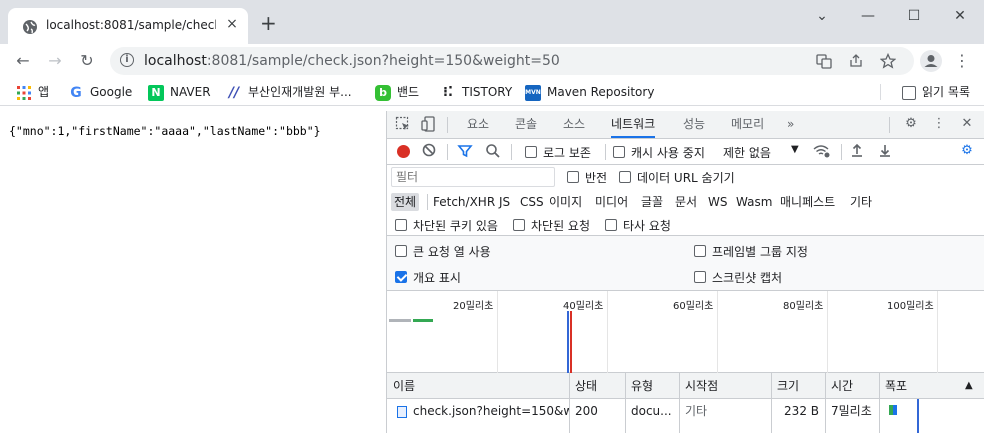 The width and height of the screenshot is (984, 433). I want to click on search-icon, so click(493, 151).